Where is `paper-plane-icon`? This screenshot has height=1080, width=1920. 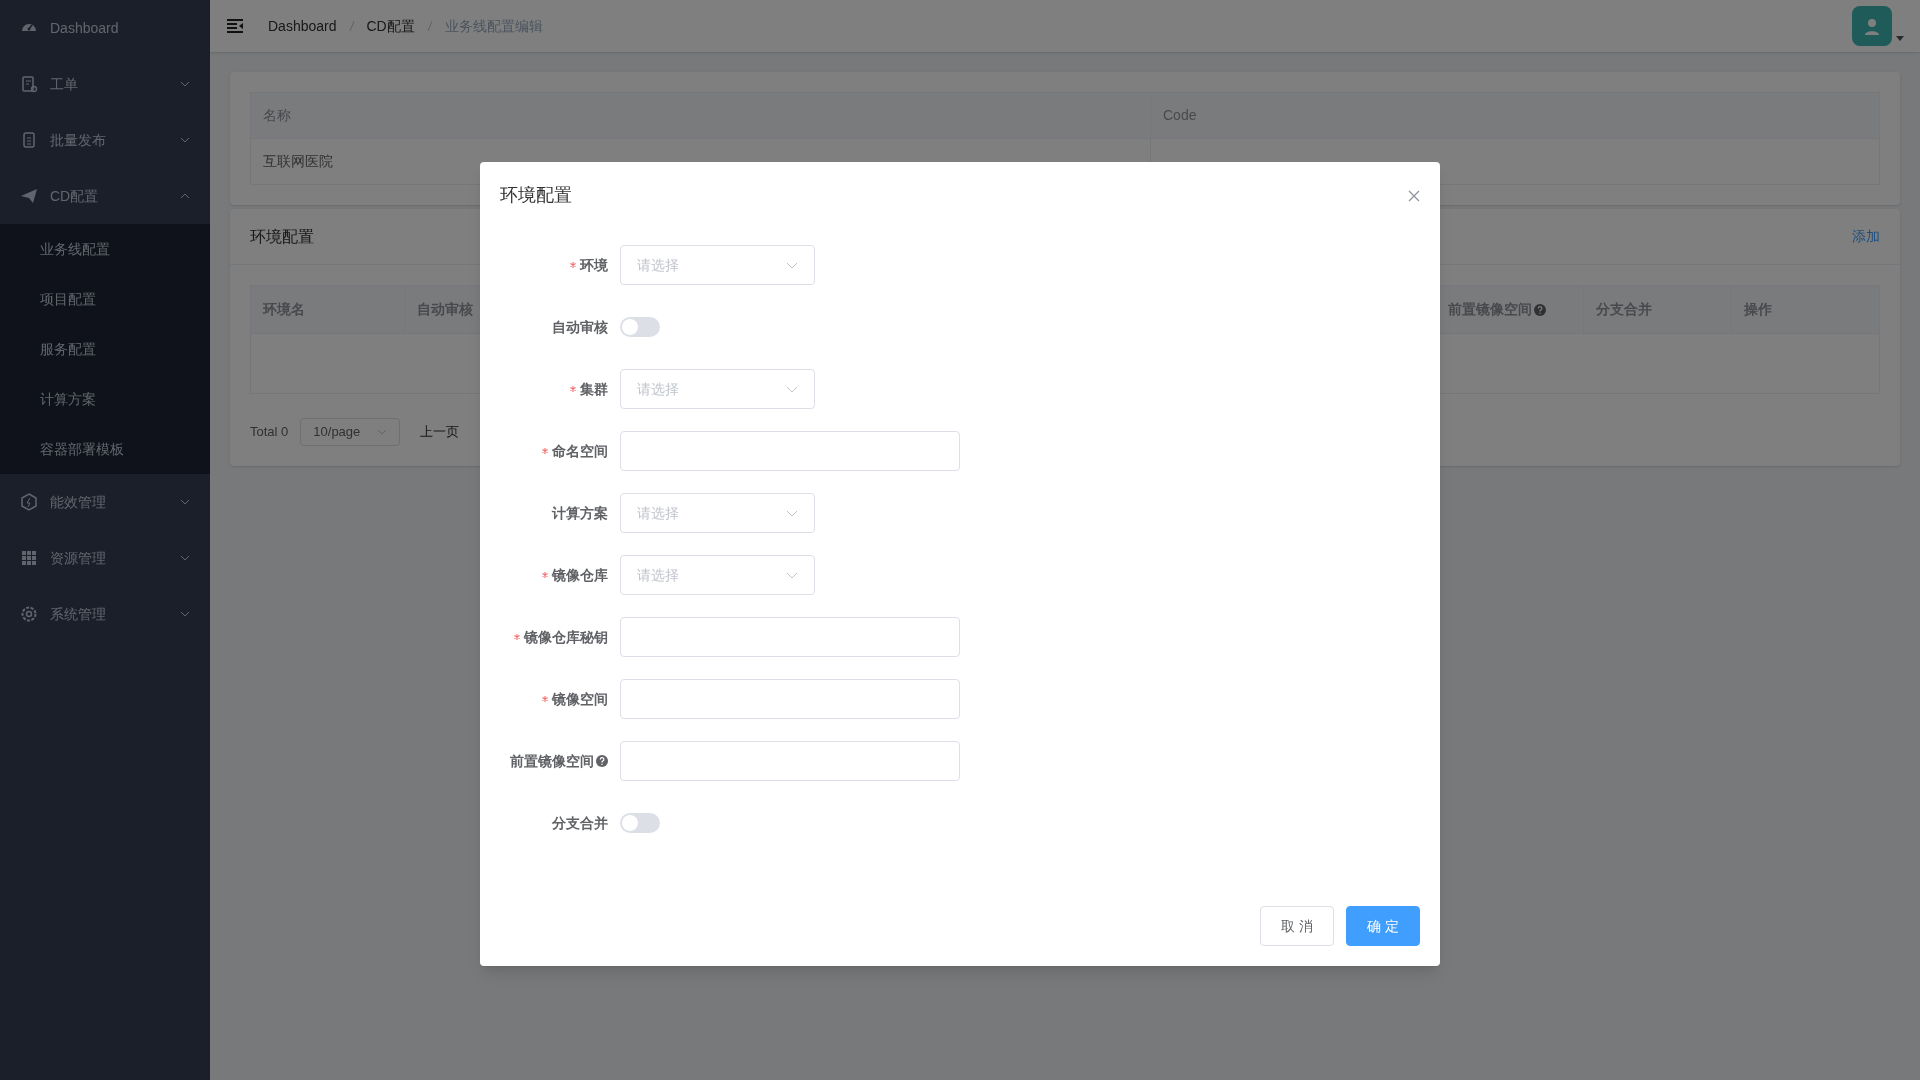
paper-plane-icon is located at coordinates (29, 196).